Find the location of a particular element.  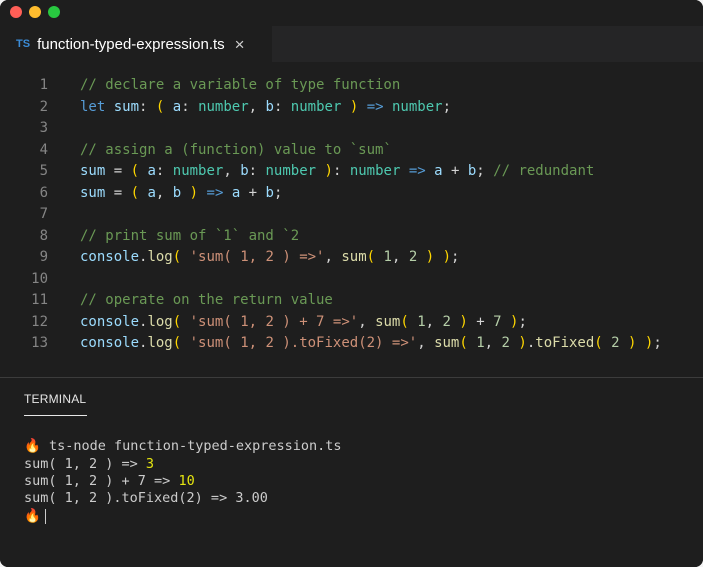

output-value: 10 is located at coordinates (186, 481).